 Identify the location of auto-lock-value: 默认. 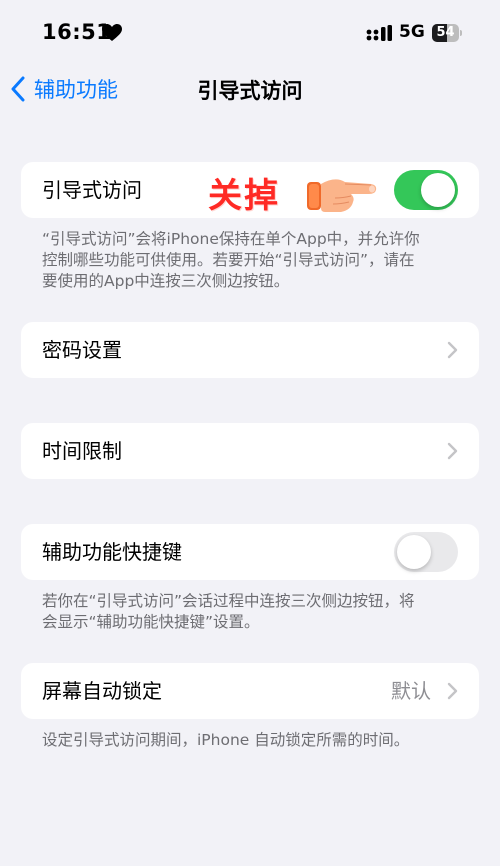
(411, 691).